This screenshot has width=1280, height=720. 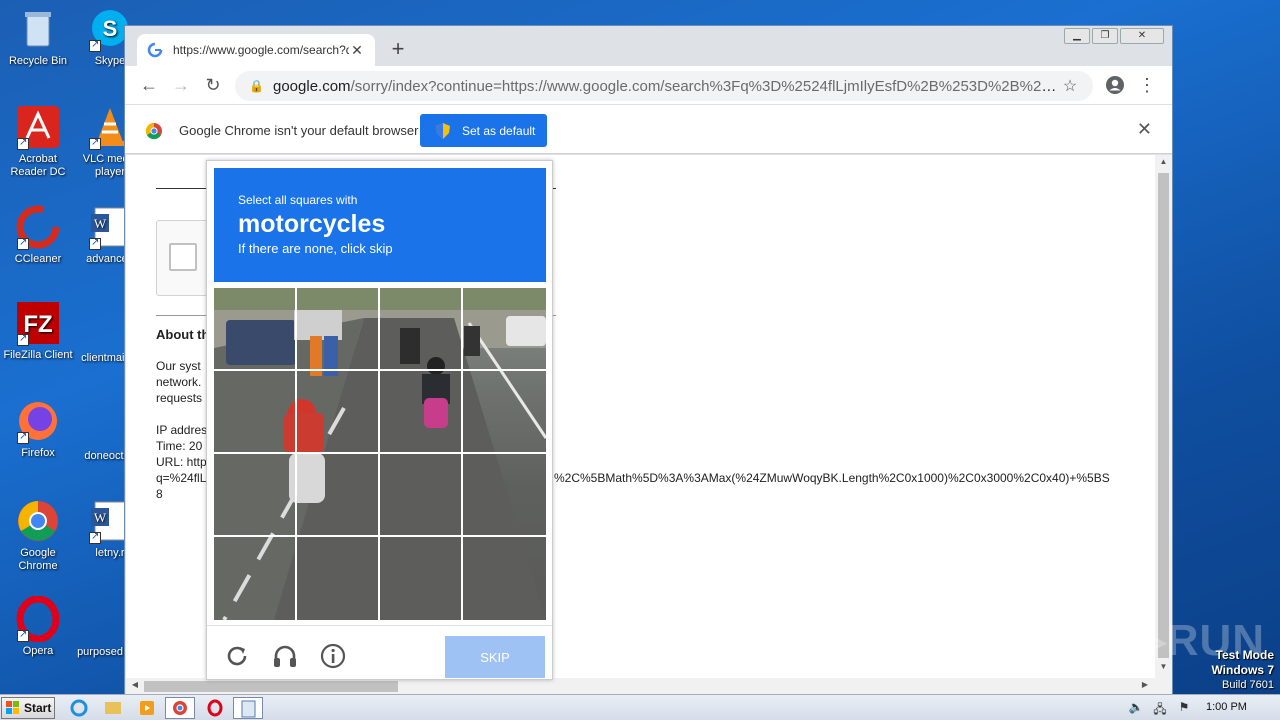 I want to click on network-icon: 🖧, so click(x=1160, y=708).